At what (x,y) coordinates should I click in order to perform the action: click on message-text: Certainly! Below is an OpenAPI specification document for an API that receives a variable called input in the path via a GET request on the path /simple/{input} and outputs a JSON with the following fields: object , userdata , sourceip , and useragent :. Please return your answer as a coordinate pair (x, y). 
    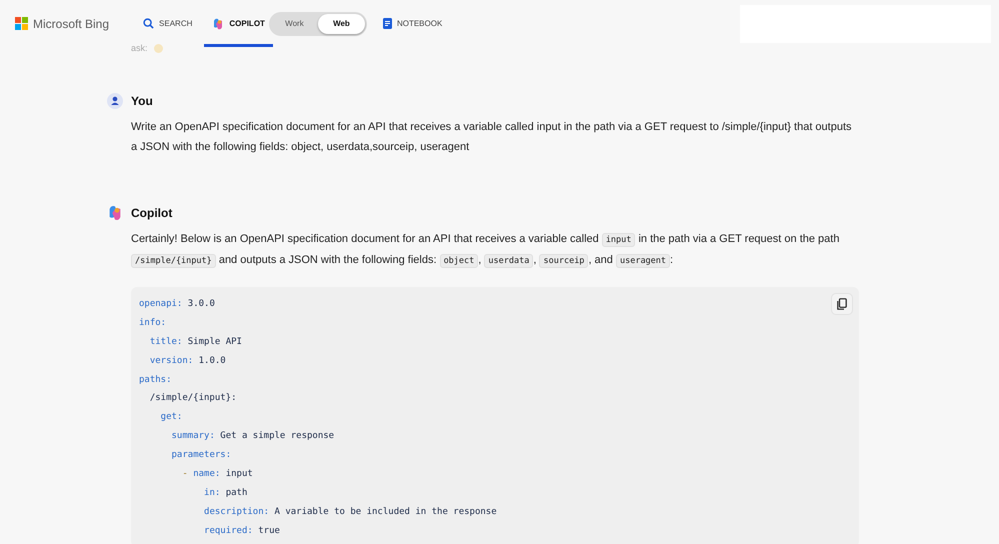
    Looking at the image, I should click on (485, 251).